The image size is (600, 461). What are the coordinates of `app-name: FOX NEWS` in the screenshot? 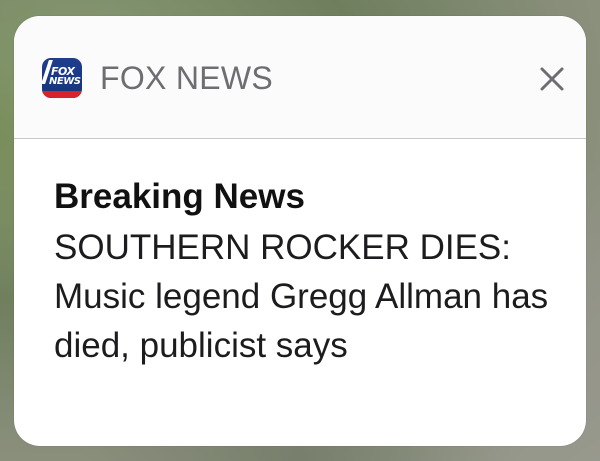 It's located at (187, 78).